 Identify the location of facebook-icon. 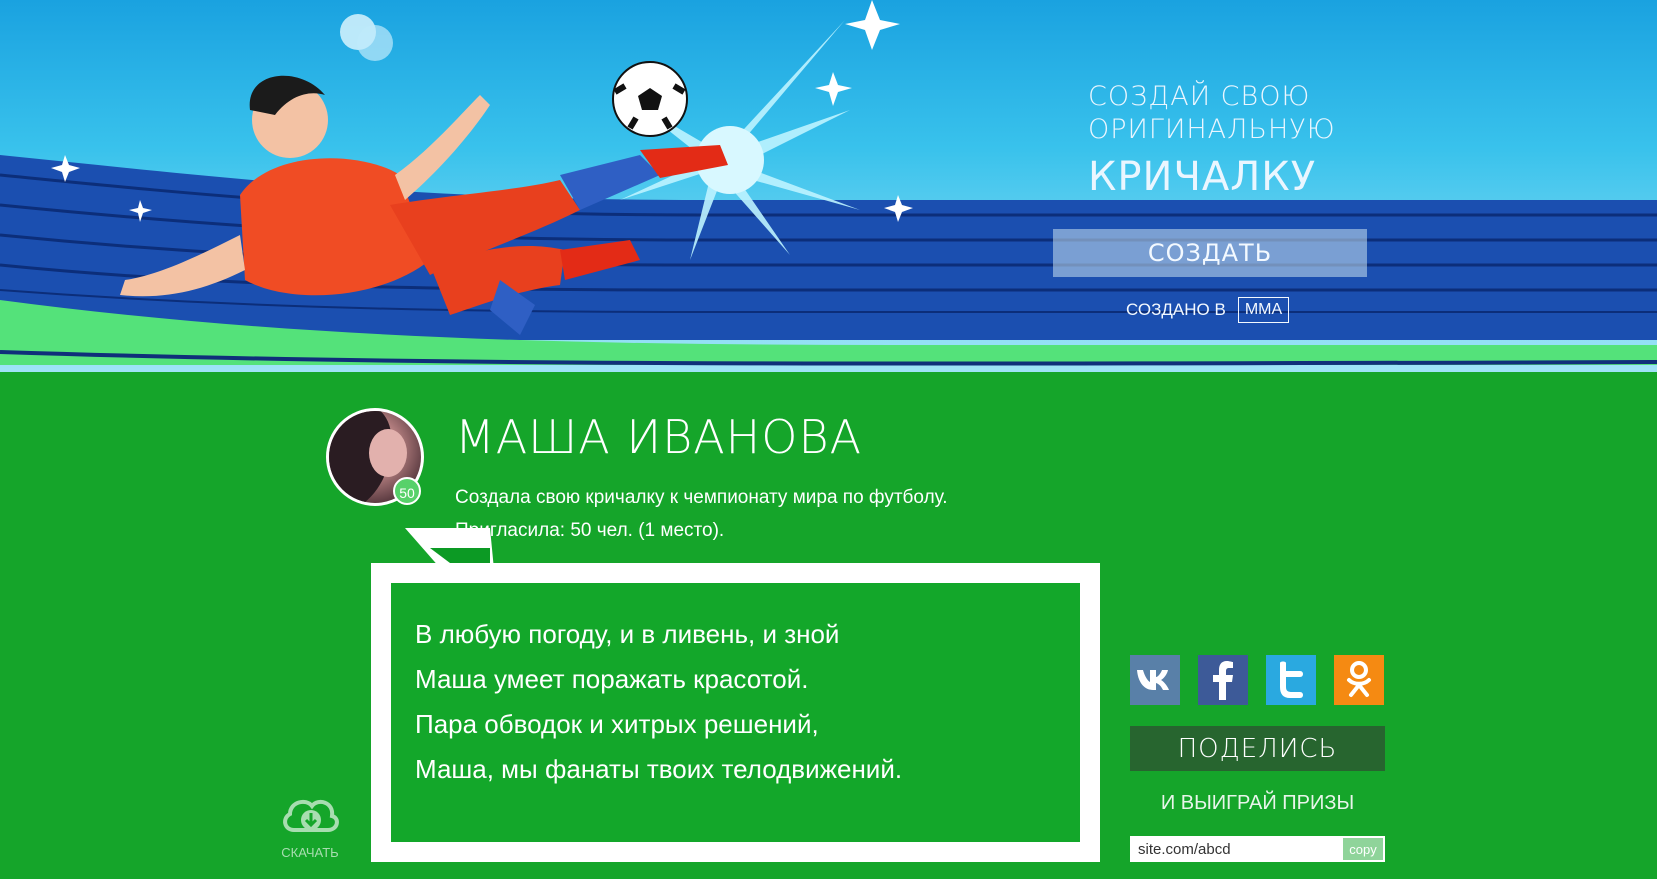
(1223, 680).